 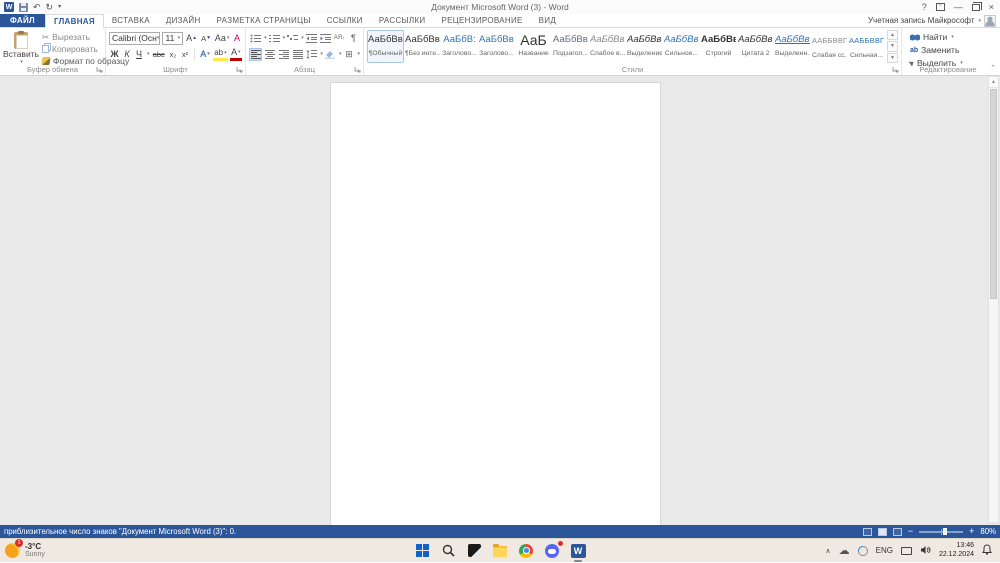 What do you see at coordinates (988, 531) in the screenshot?
I see `zoom-level: 80%` at bounding box center [988, 531].